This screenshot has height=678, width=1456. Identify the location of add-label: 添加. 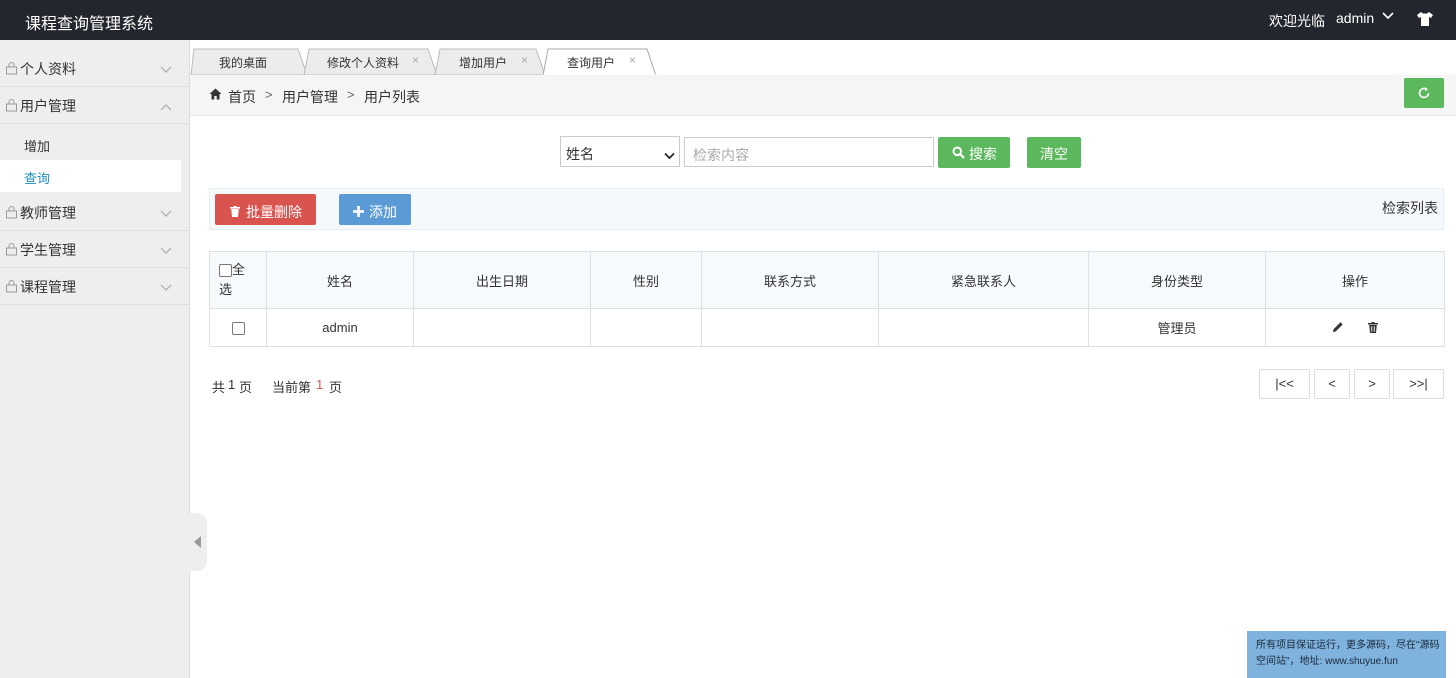
(383, 212).